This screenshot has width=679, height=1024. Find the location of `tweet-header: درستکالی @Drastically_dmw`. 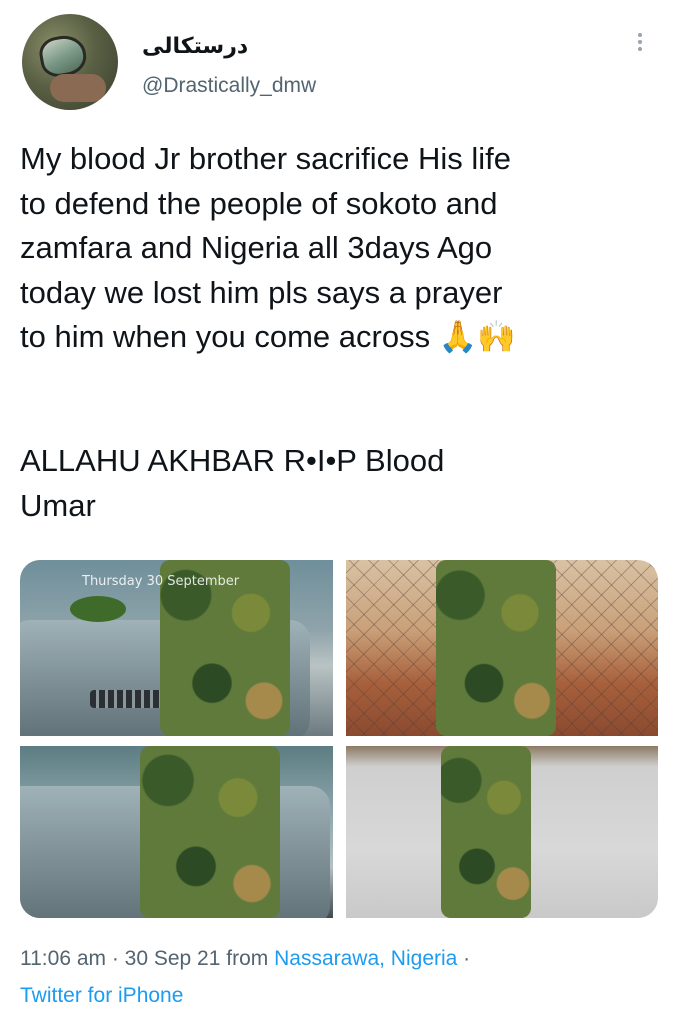

tweet-header: درستکالی @Drastically_dmw is located at coordinates (342, 62).